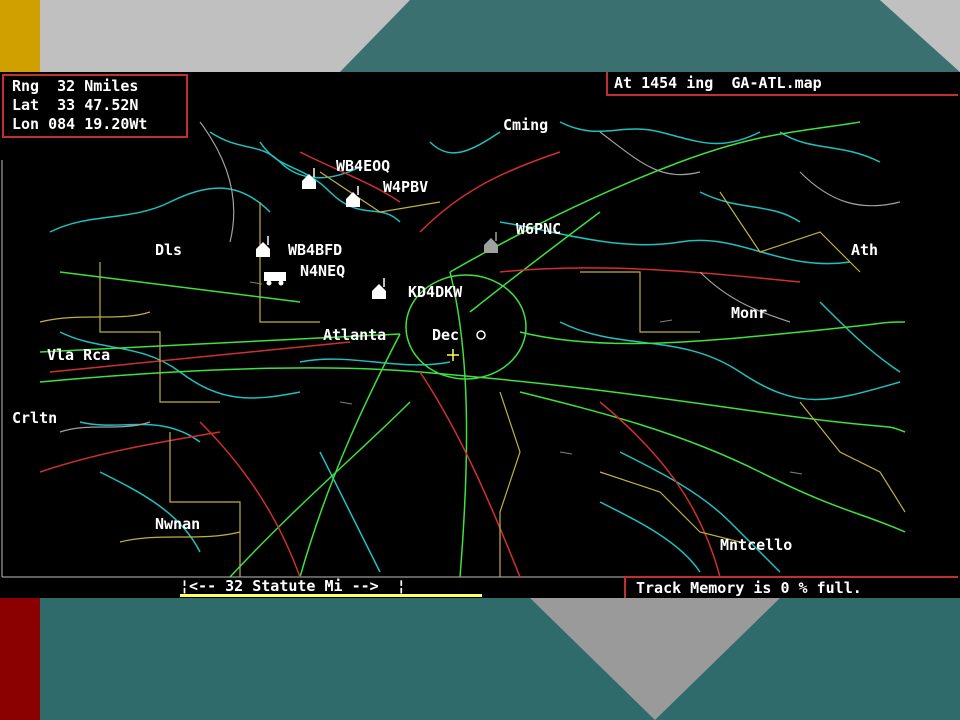 Image resolution: width=960 pixels, height=720 pixels. What do you see at coordinates (275, 279) in the screenshot?
I see `van-icon` at bounding box center [275, 279].